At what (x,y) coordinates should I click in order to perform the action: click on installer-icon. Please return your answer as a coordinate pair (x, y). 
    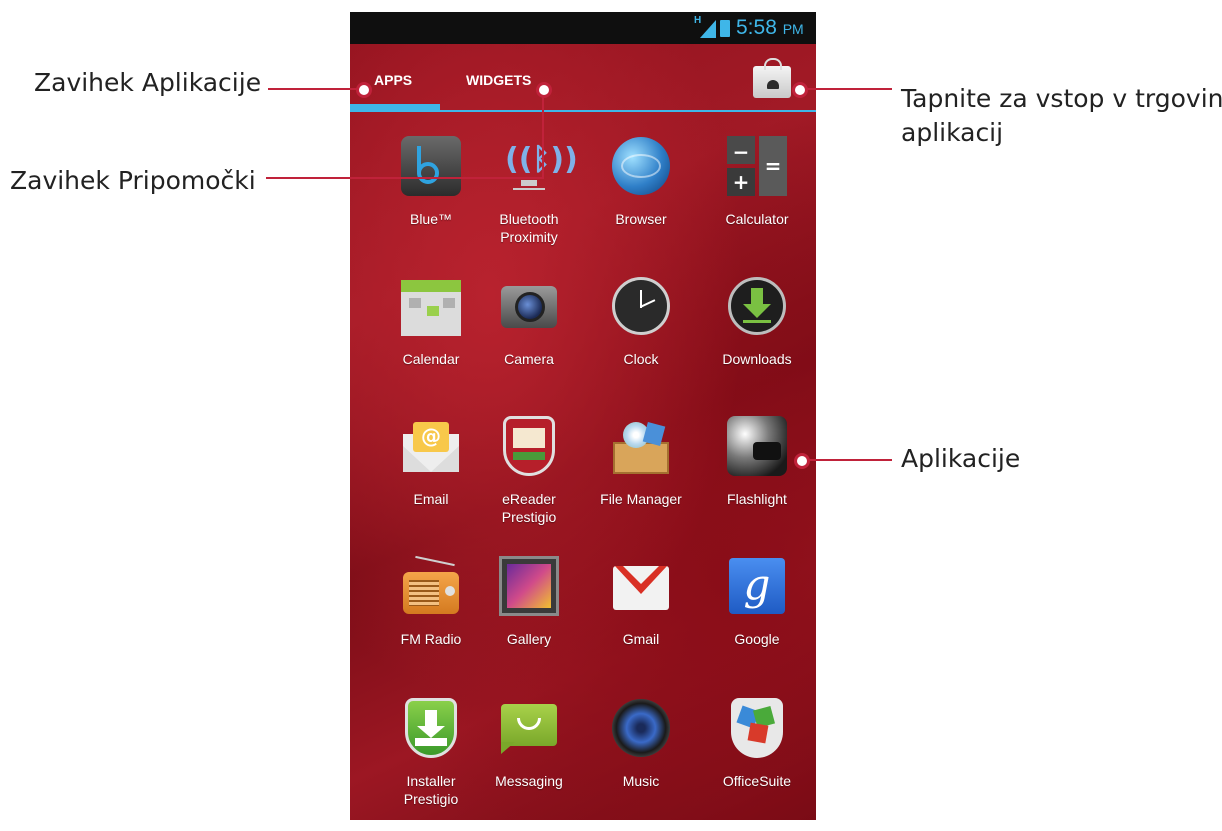
    Looking at the image, I should click on (431, 728).